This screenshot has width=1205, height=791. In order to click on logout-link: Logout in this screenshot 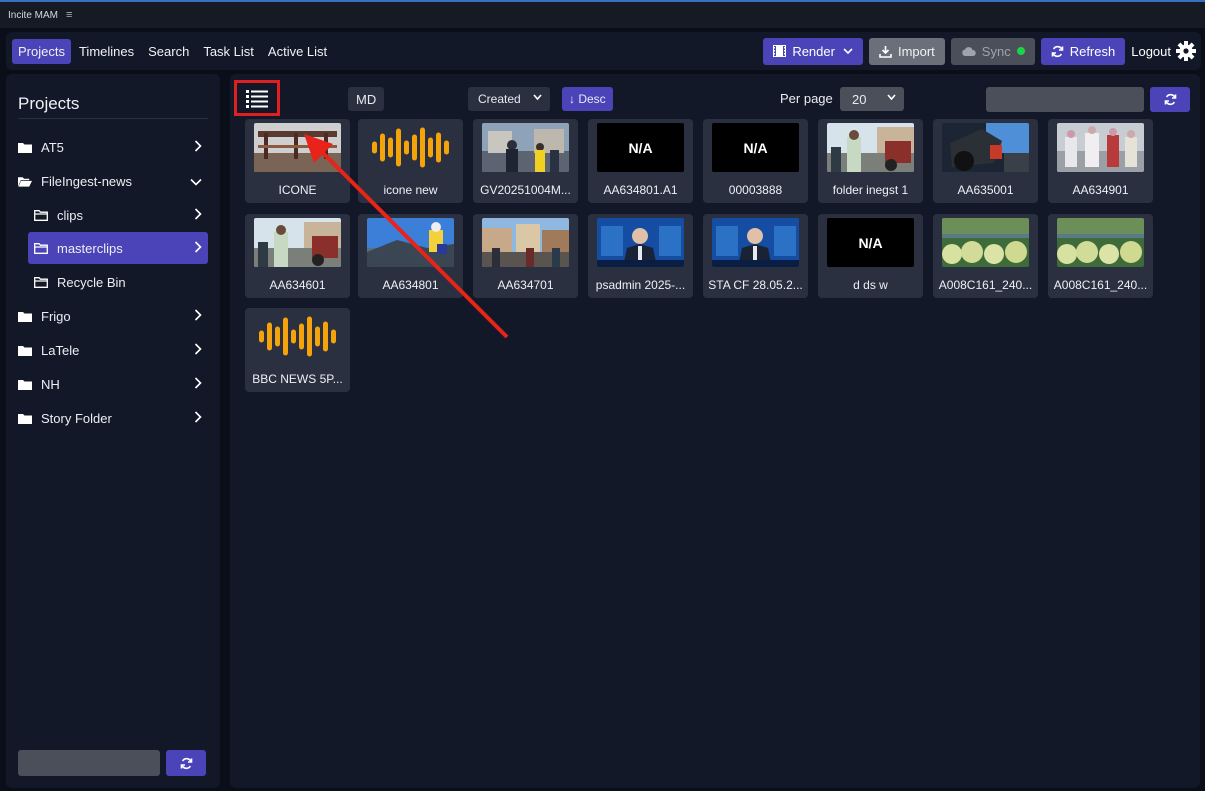, I will do `click(1151, 51)`.